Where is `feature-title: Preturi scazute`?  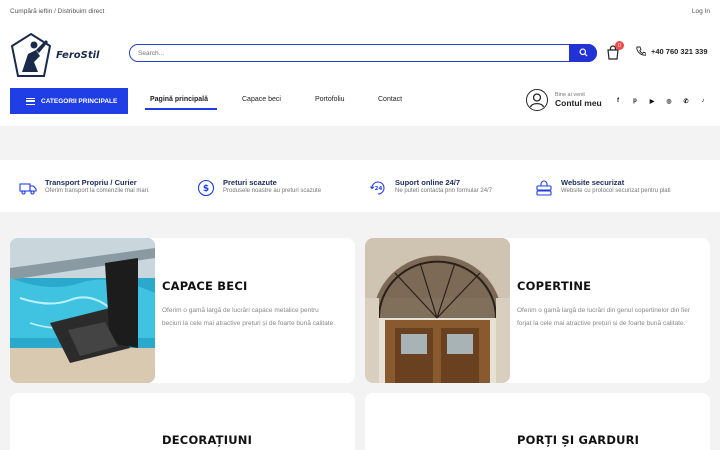
feature-title: Preturi scazute is located at coordinates (250, 182).